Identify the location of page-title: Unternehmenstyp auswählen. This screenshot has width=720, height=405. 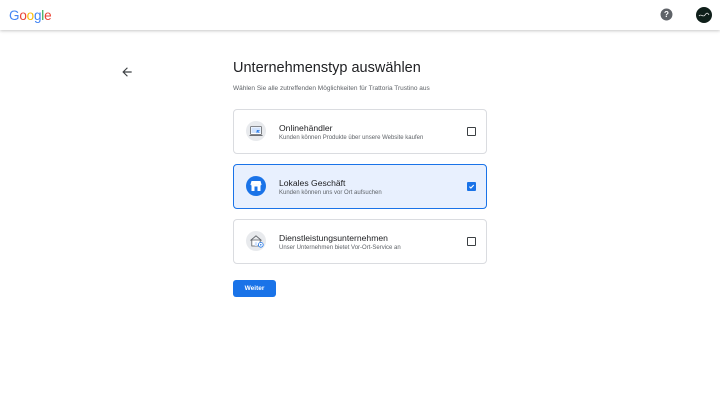
(327, 68).